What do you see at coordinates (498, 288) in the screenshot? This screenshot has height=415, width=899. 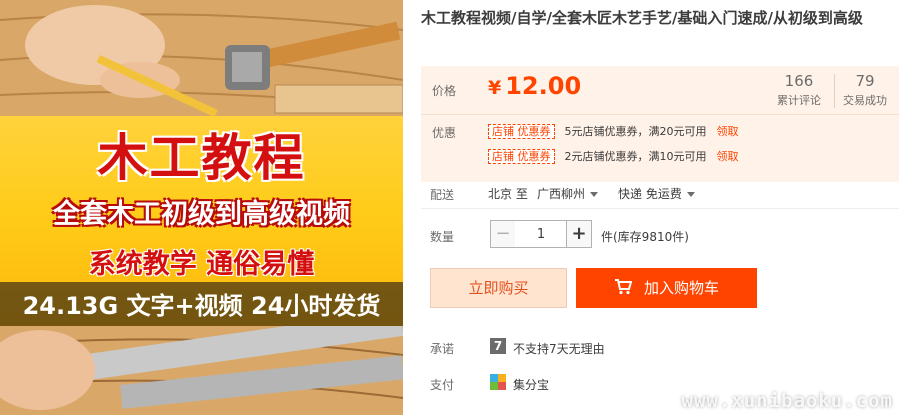 I see `buy-now-button: 立即购买` at bounding box center [498, 288].